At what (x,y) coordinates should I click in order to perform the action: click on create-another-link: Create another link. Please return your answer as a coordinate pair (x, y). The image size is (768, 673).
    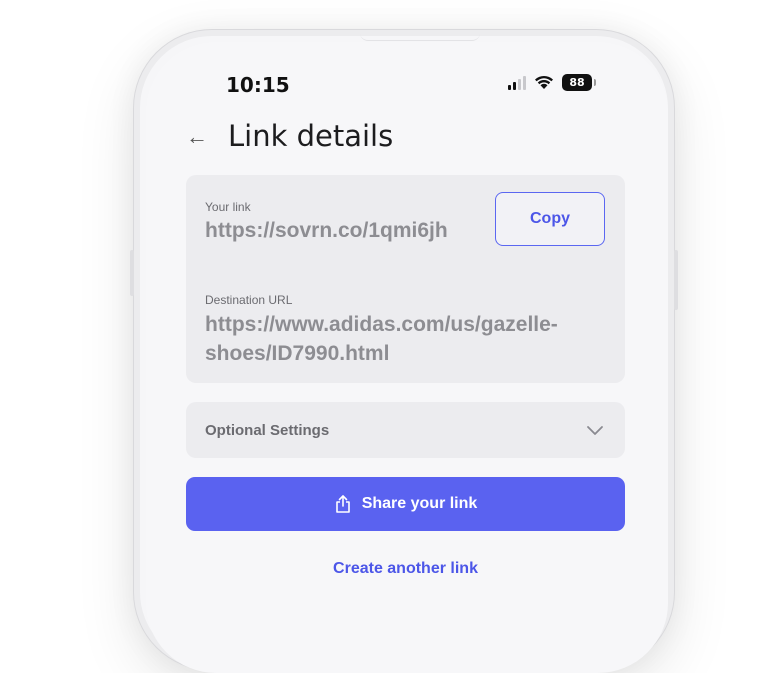
    Looking at the image, I should click on (405, 569).